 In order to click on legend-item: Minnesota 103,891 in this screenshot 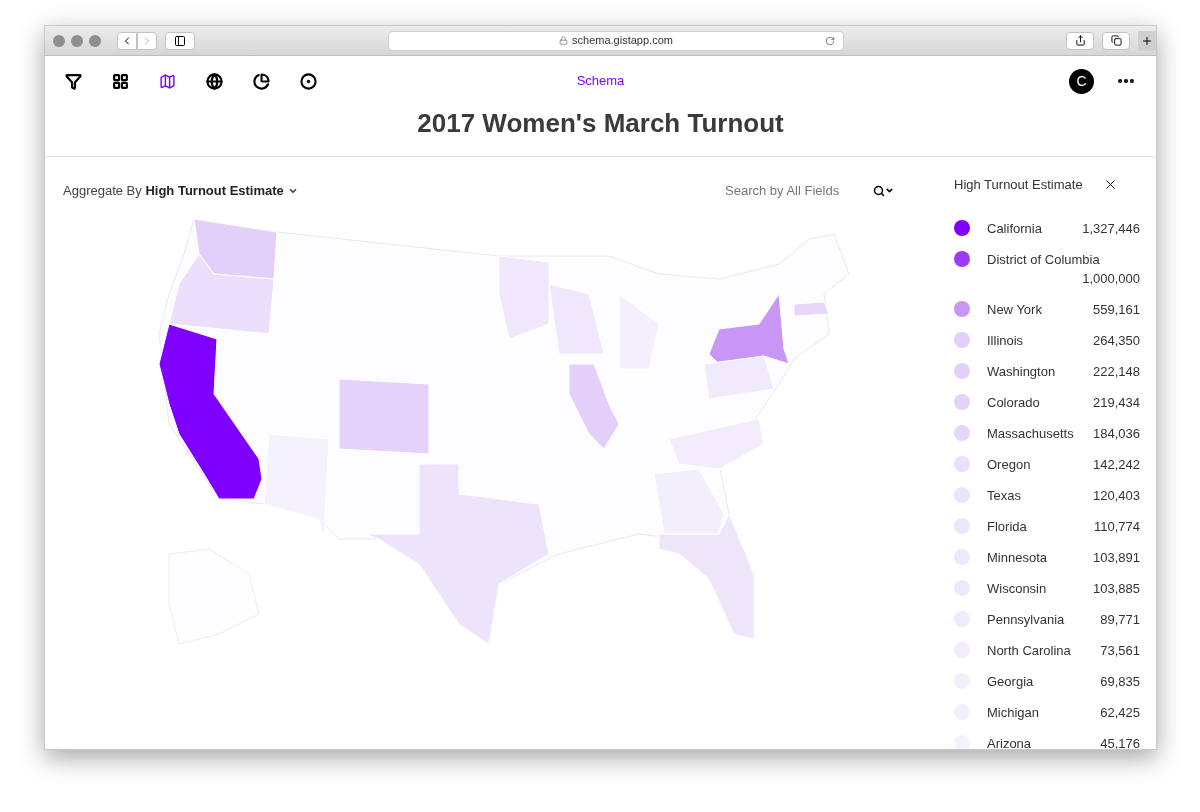, I will do `click(1047, 557)`.